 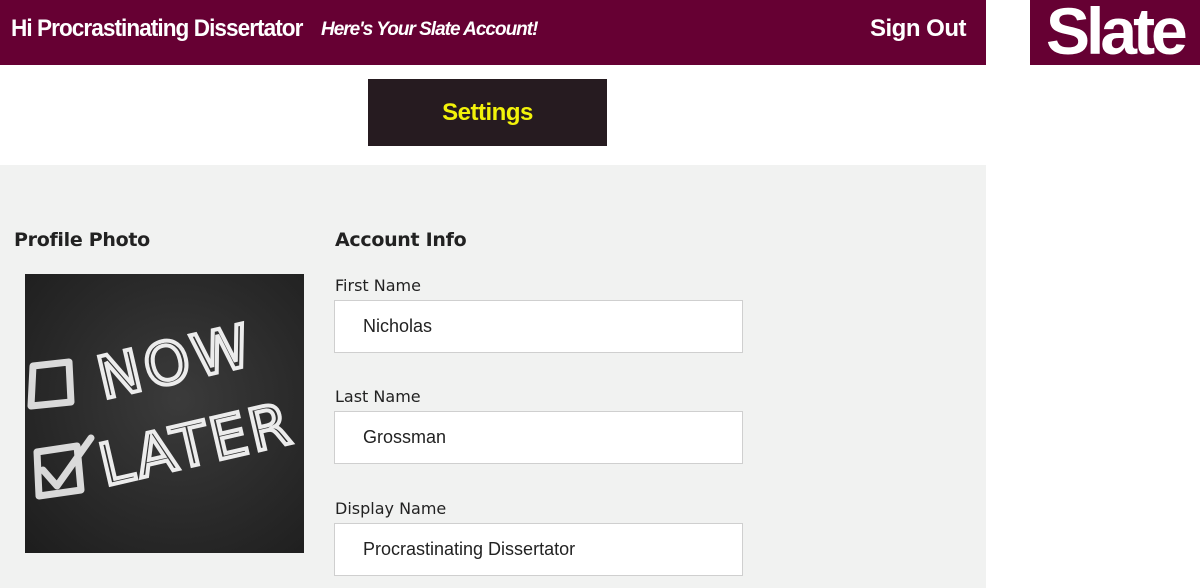 I want to click on display-name-field, so click(x=538, y=549).